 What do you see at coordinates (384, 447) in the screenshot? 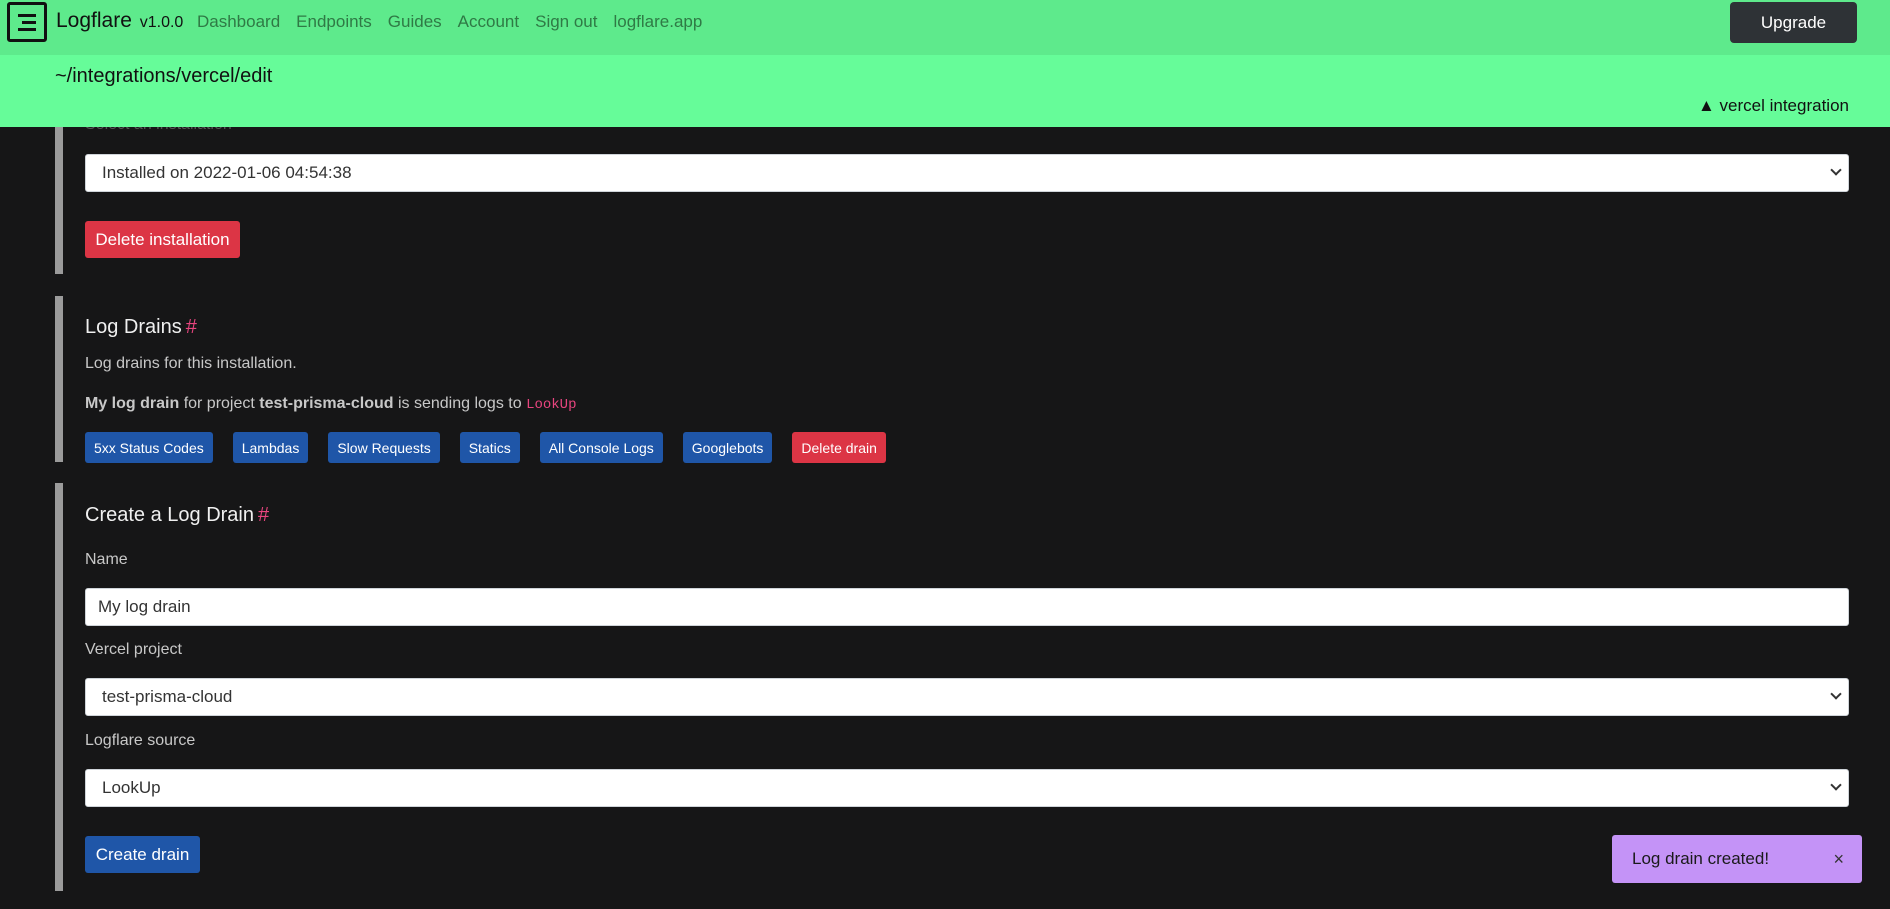
I see `filter-slow-requests-button: Slow Requests` at bounding box center [384, 447].